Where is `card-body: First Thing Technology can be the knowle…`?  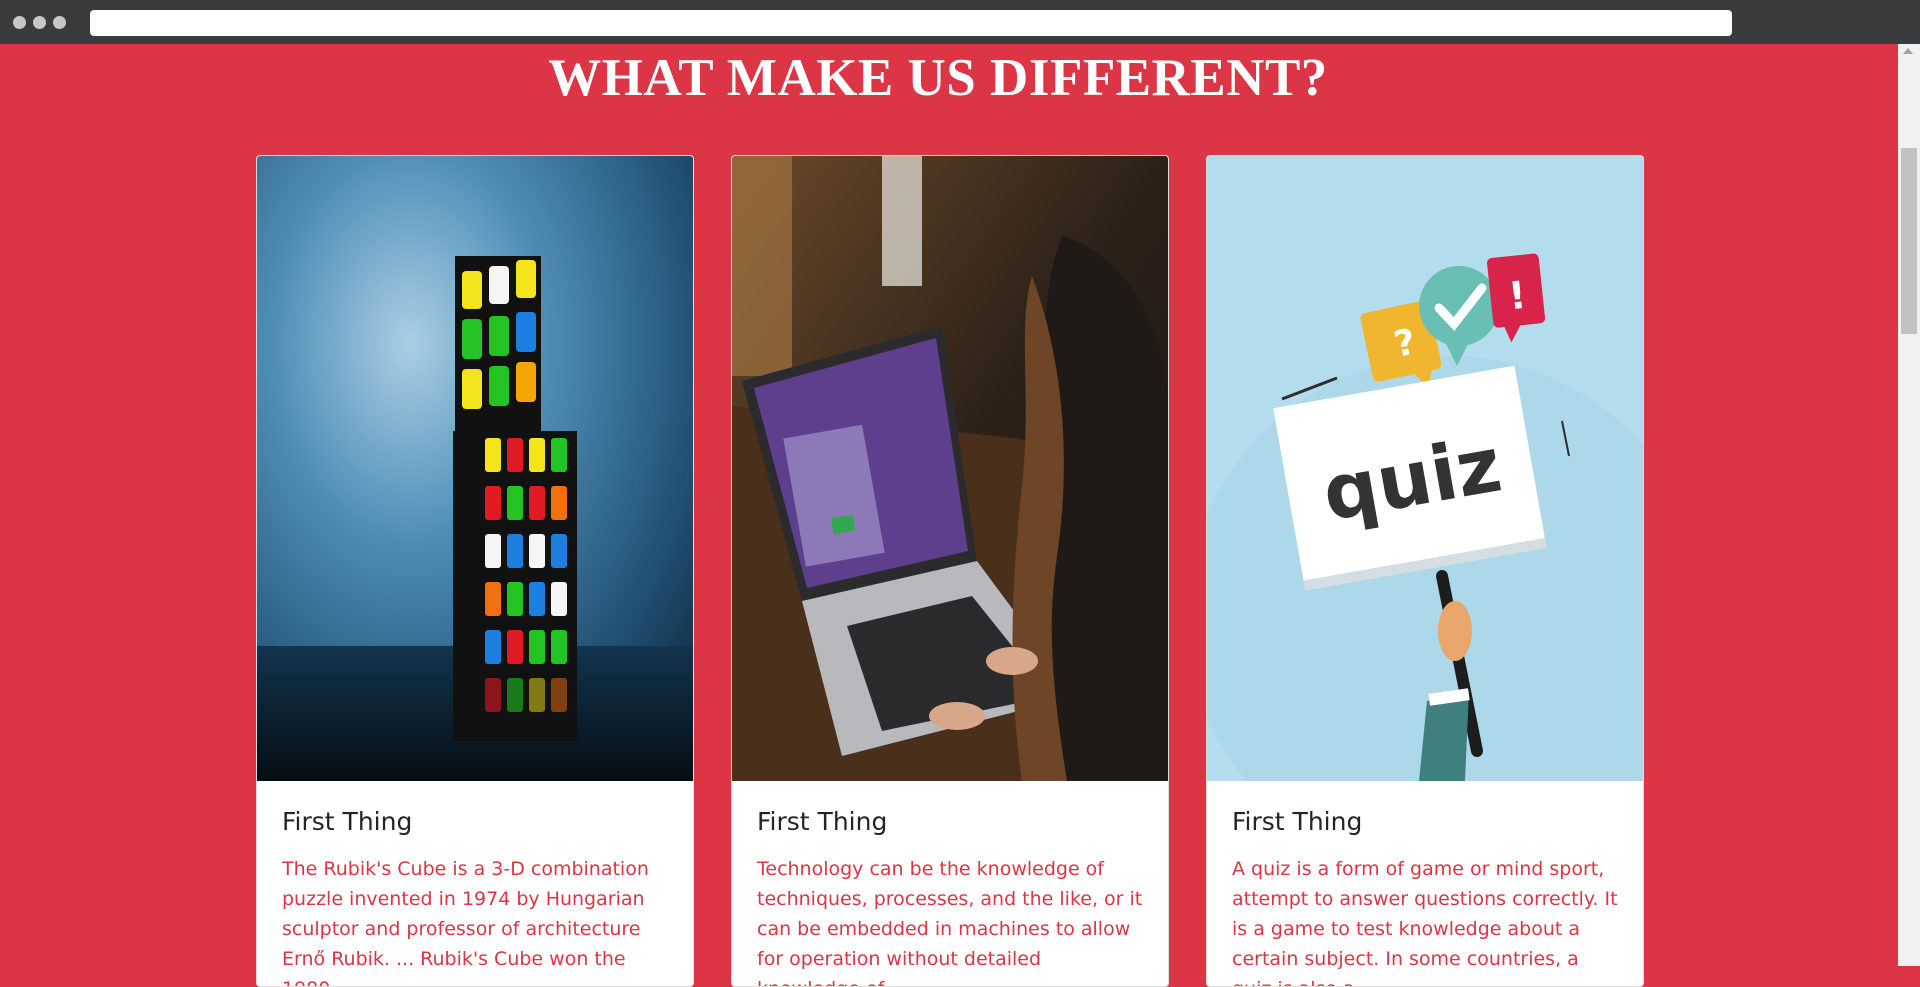 card-body: First Thing Technology can be the knowle… is located at coordinates (950, 883).